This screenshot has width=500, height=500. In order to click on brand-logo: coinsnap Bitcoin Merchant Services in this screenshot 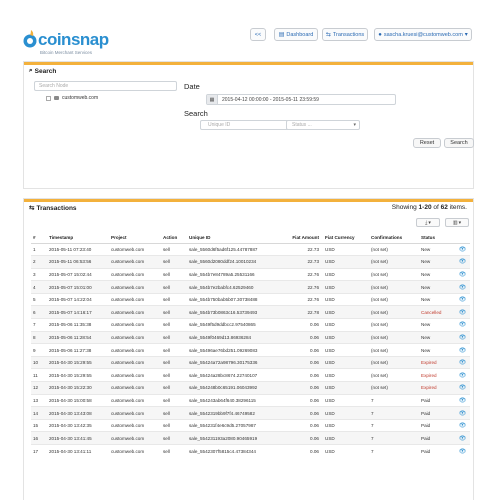, I will do `click(82, 44)`.